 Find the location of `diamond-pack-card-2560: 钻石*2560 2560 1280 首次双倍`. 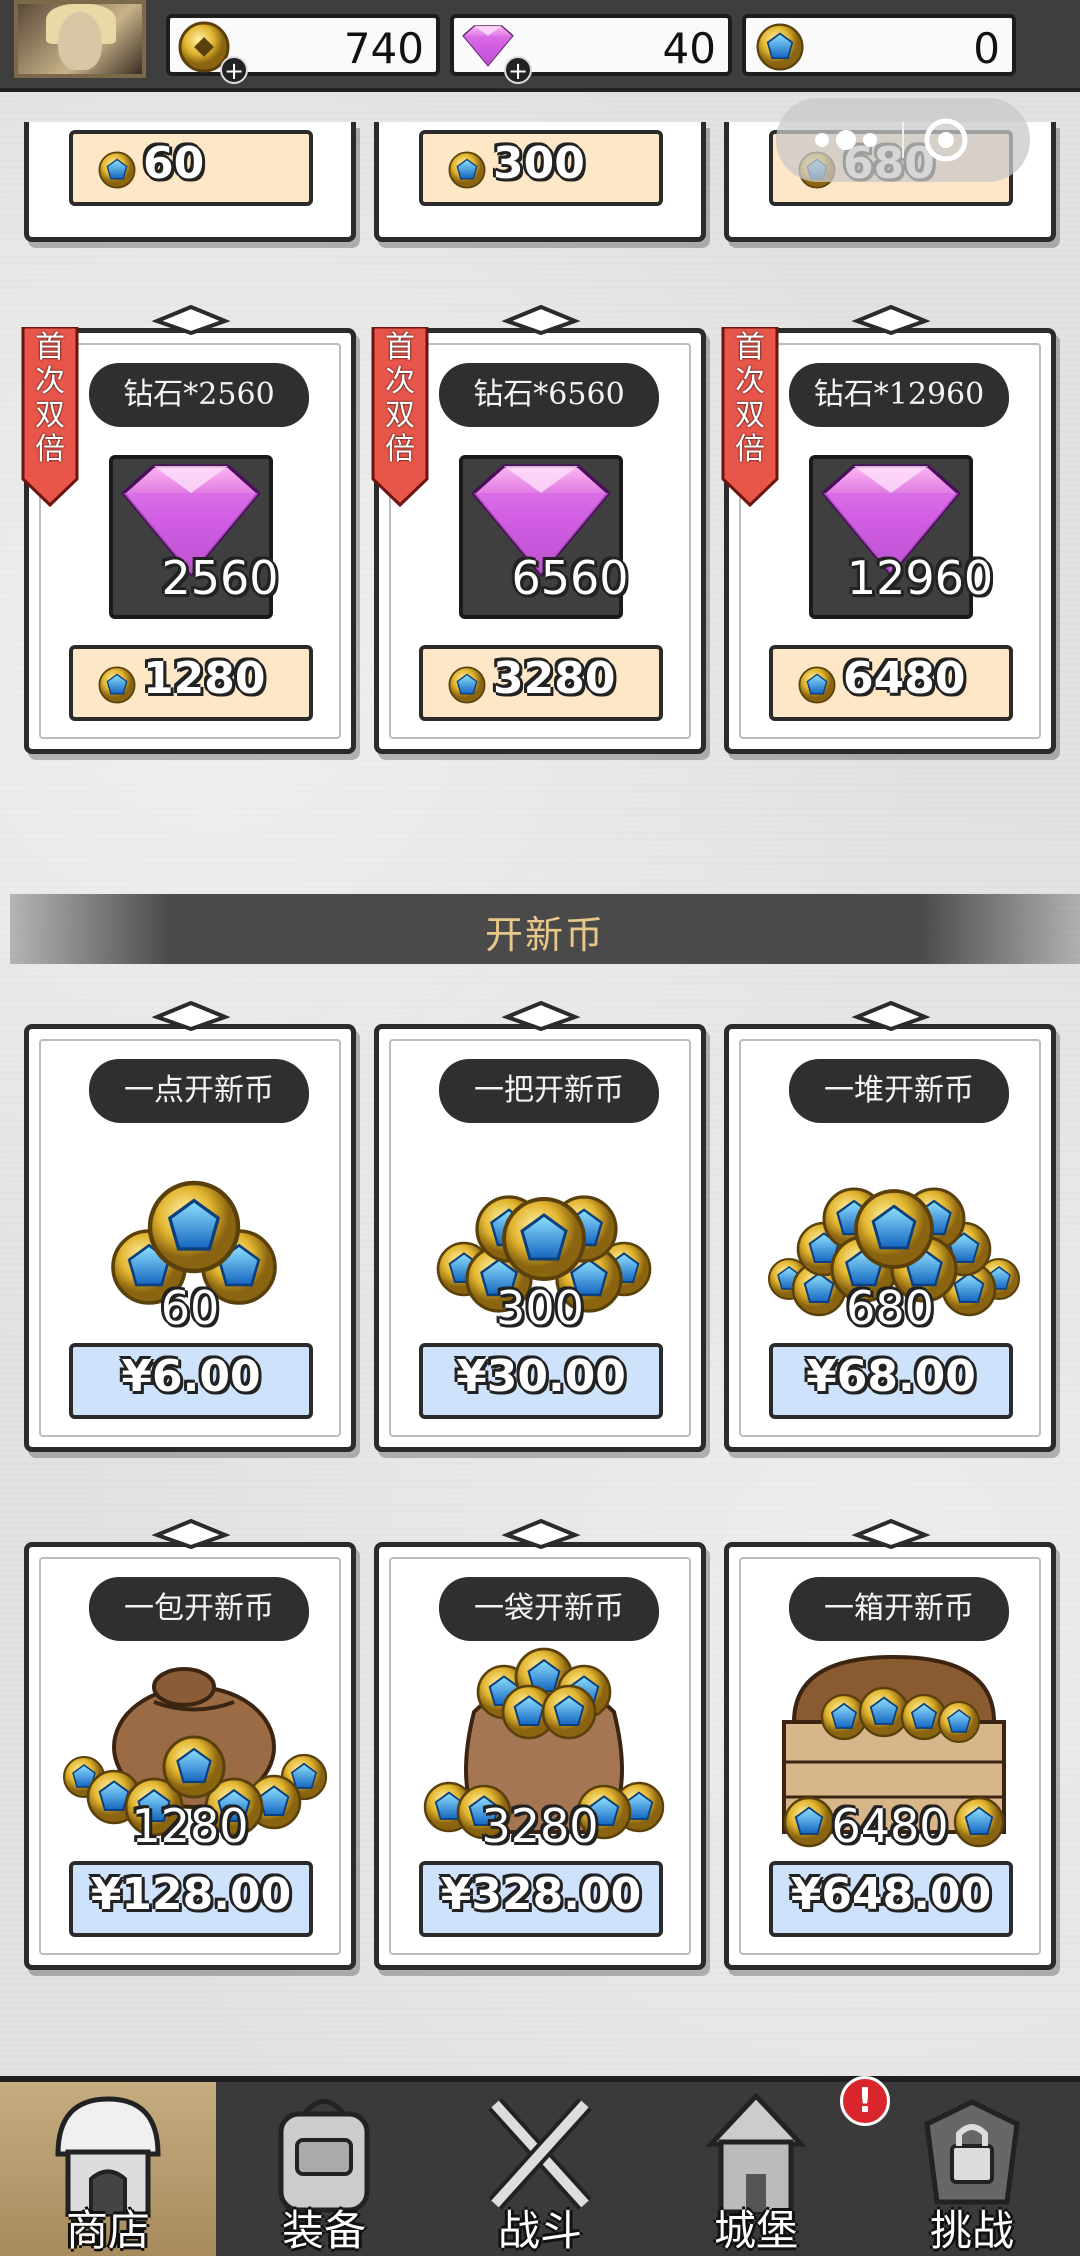

diamond-pack-card-2560: 钻石*2560 2560 1280 首次双倍 is located at coordinates (188, 529).